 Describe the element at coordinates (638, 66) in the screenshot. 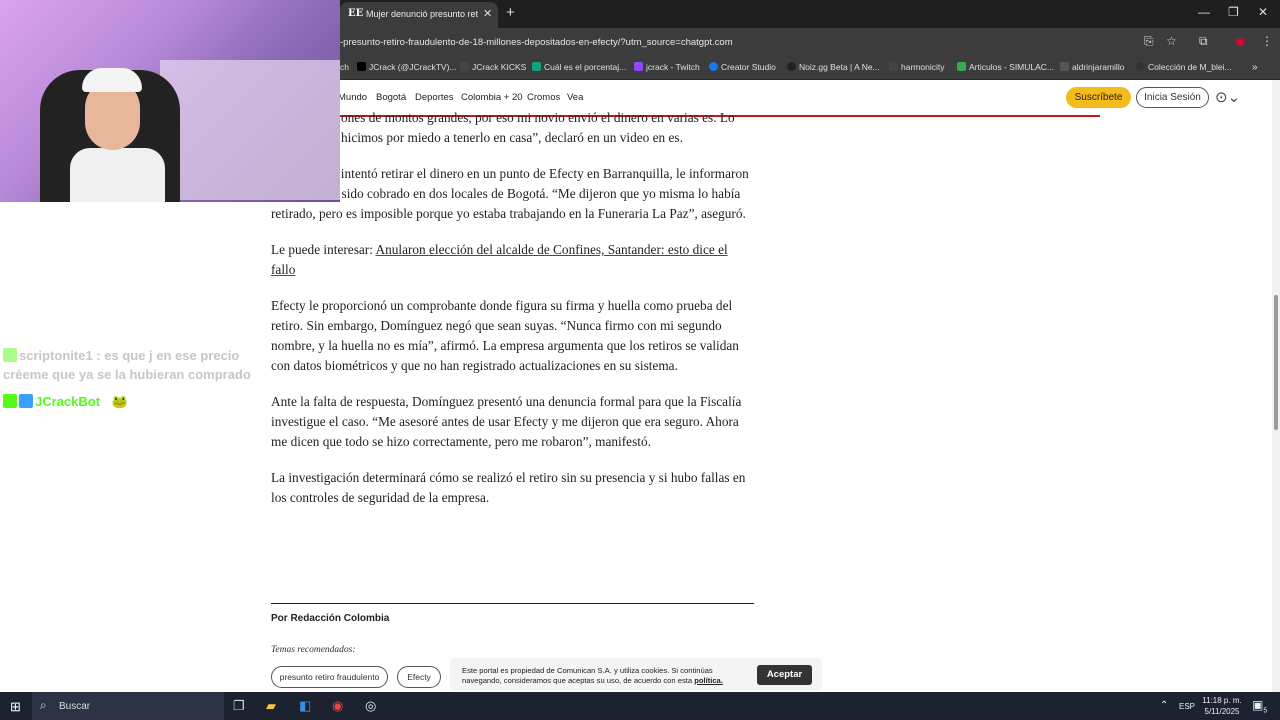

I see `twitch-icon` at that location.